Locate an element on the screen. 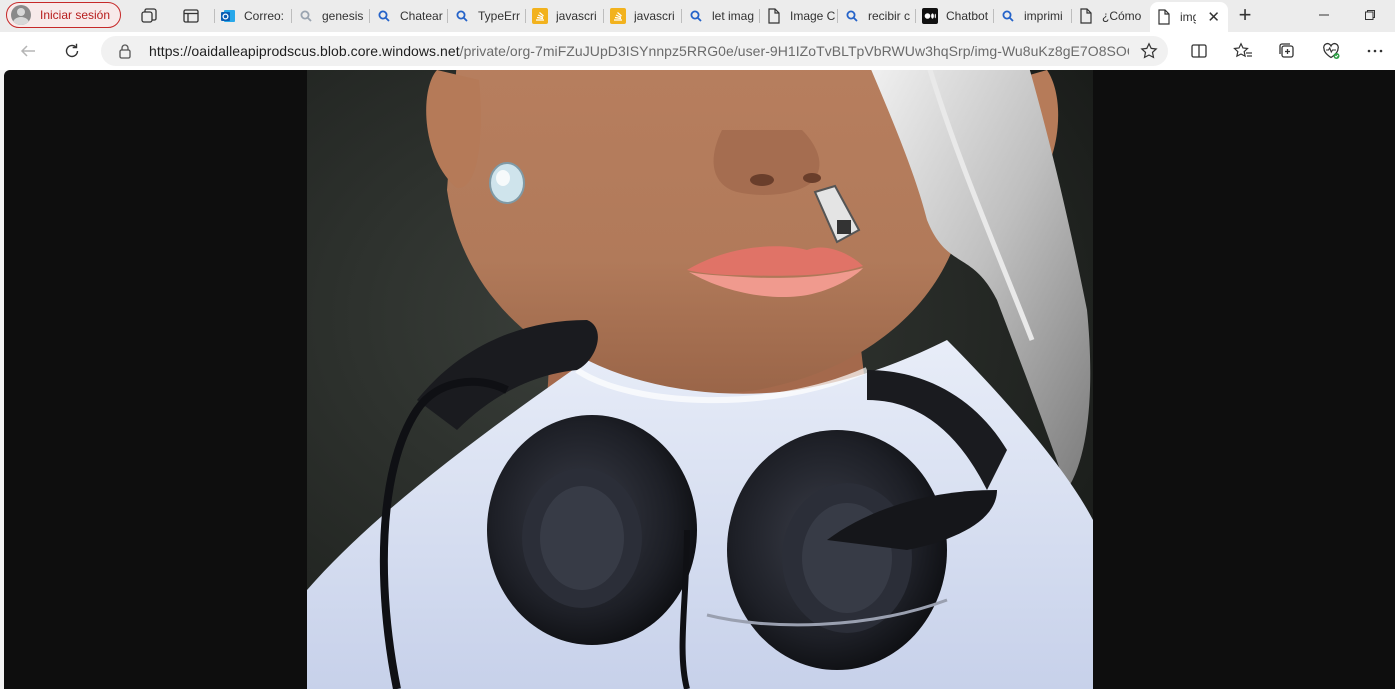 This screenshot has height=689, width=1395. refresh-button is located at coordinates (72, 51).